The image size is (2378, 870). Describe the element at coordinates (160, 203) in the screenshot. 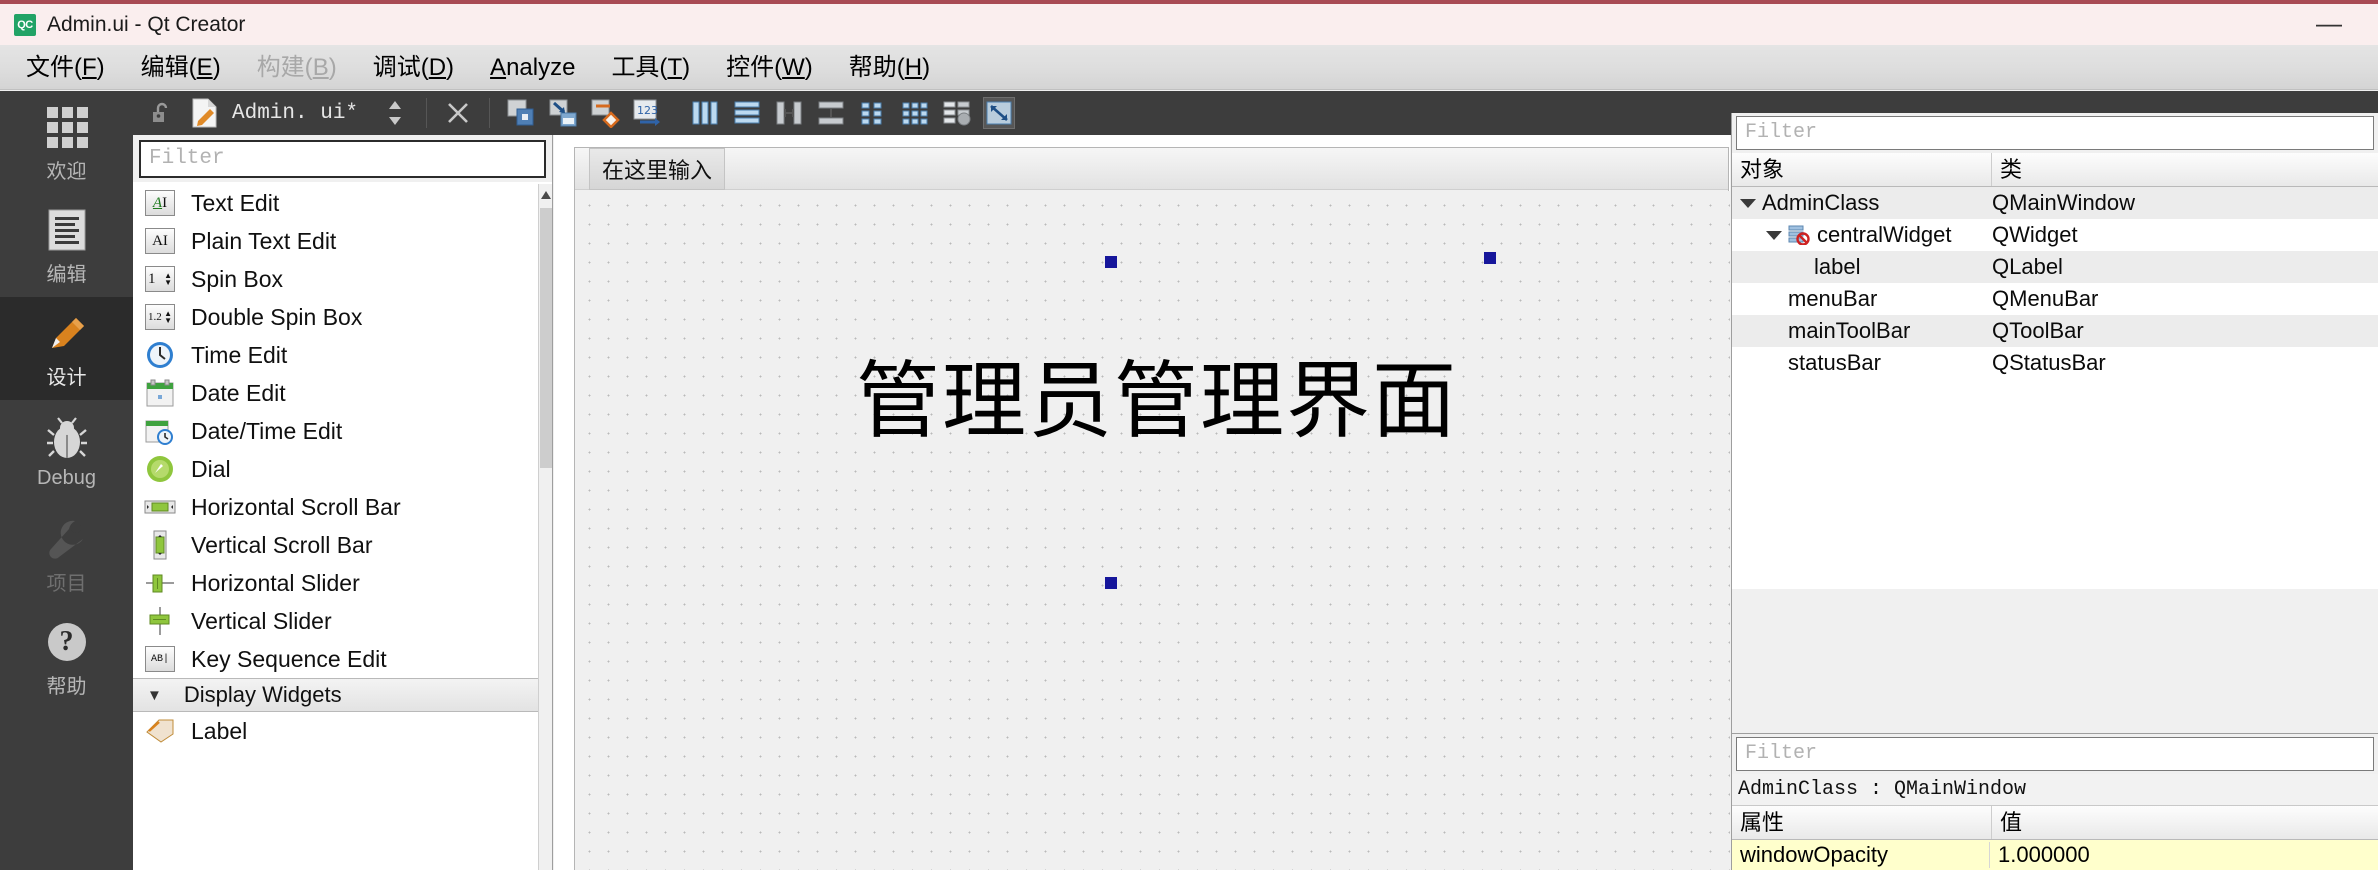

I see `text-edit-icon: AI` at that location.